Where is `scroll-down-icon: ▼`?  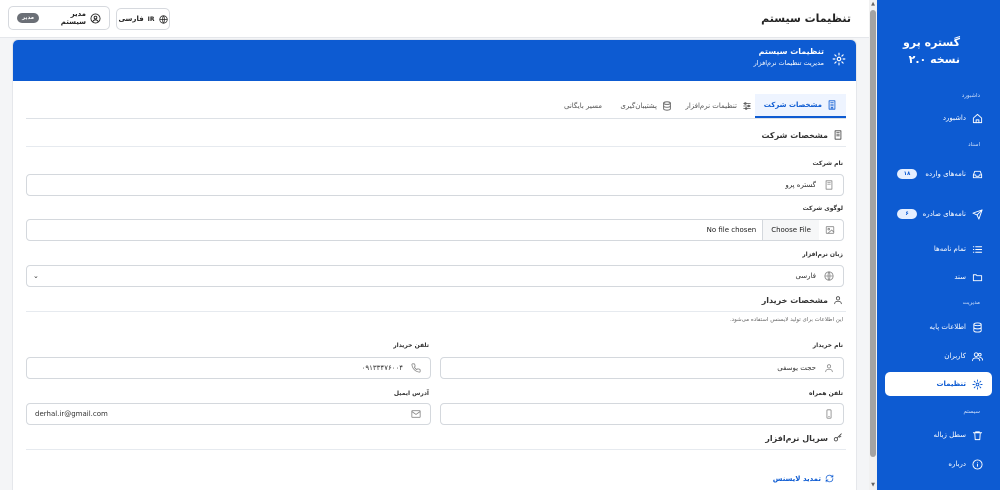
scroll-down-icon: ▼ is located at coordinates (873, 485).